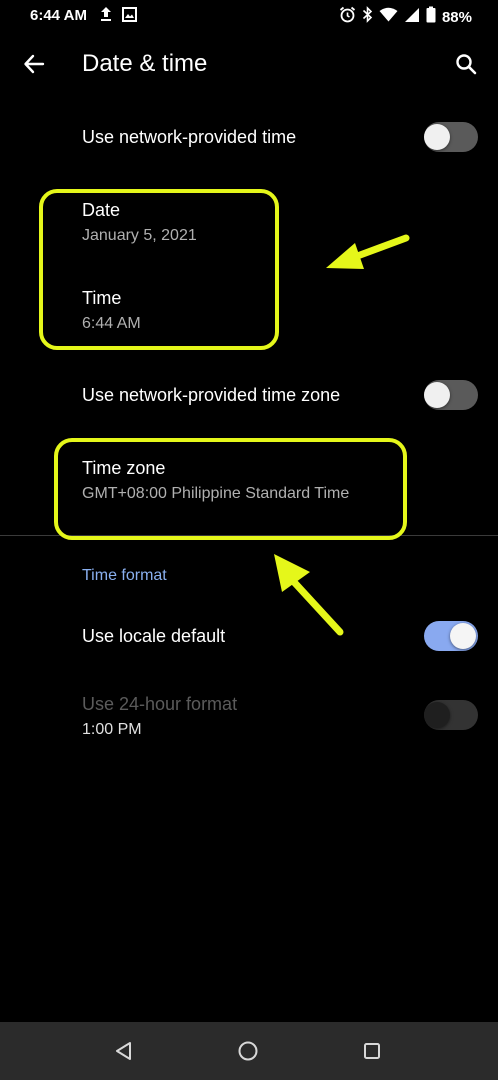  What do you see at coordinates (450, 636) in the screenshot?
I see `locale-default-toggle` at bounding box center [450, 636].